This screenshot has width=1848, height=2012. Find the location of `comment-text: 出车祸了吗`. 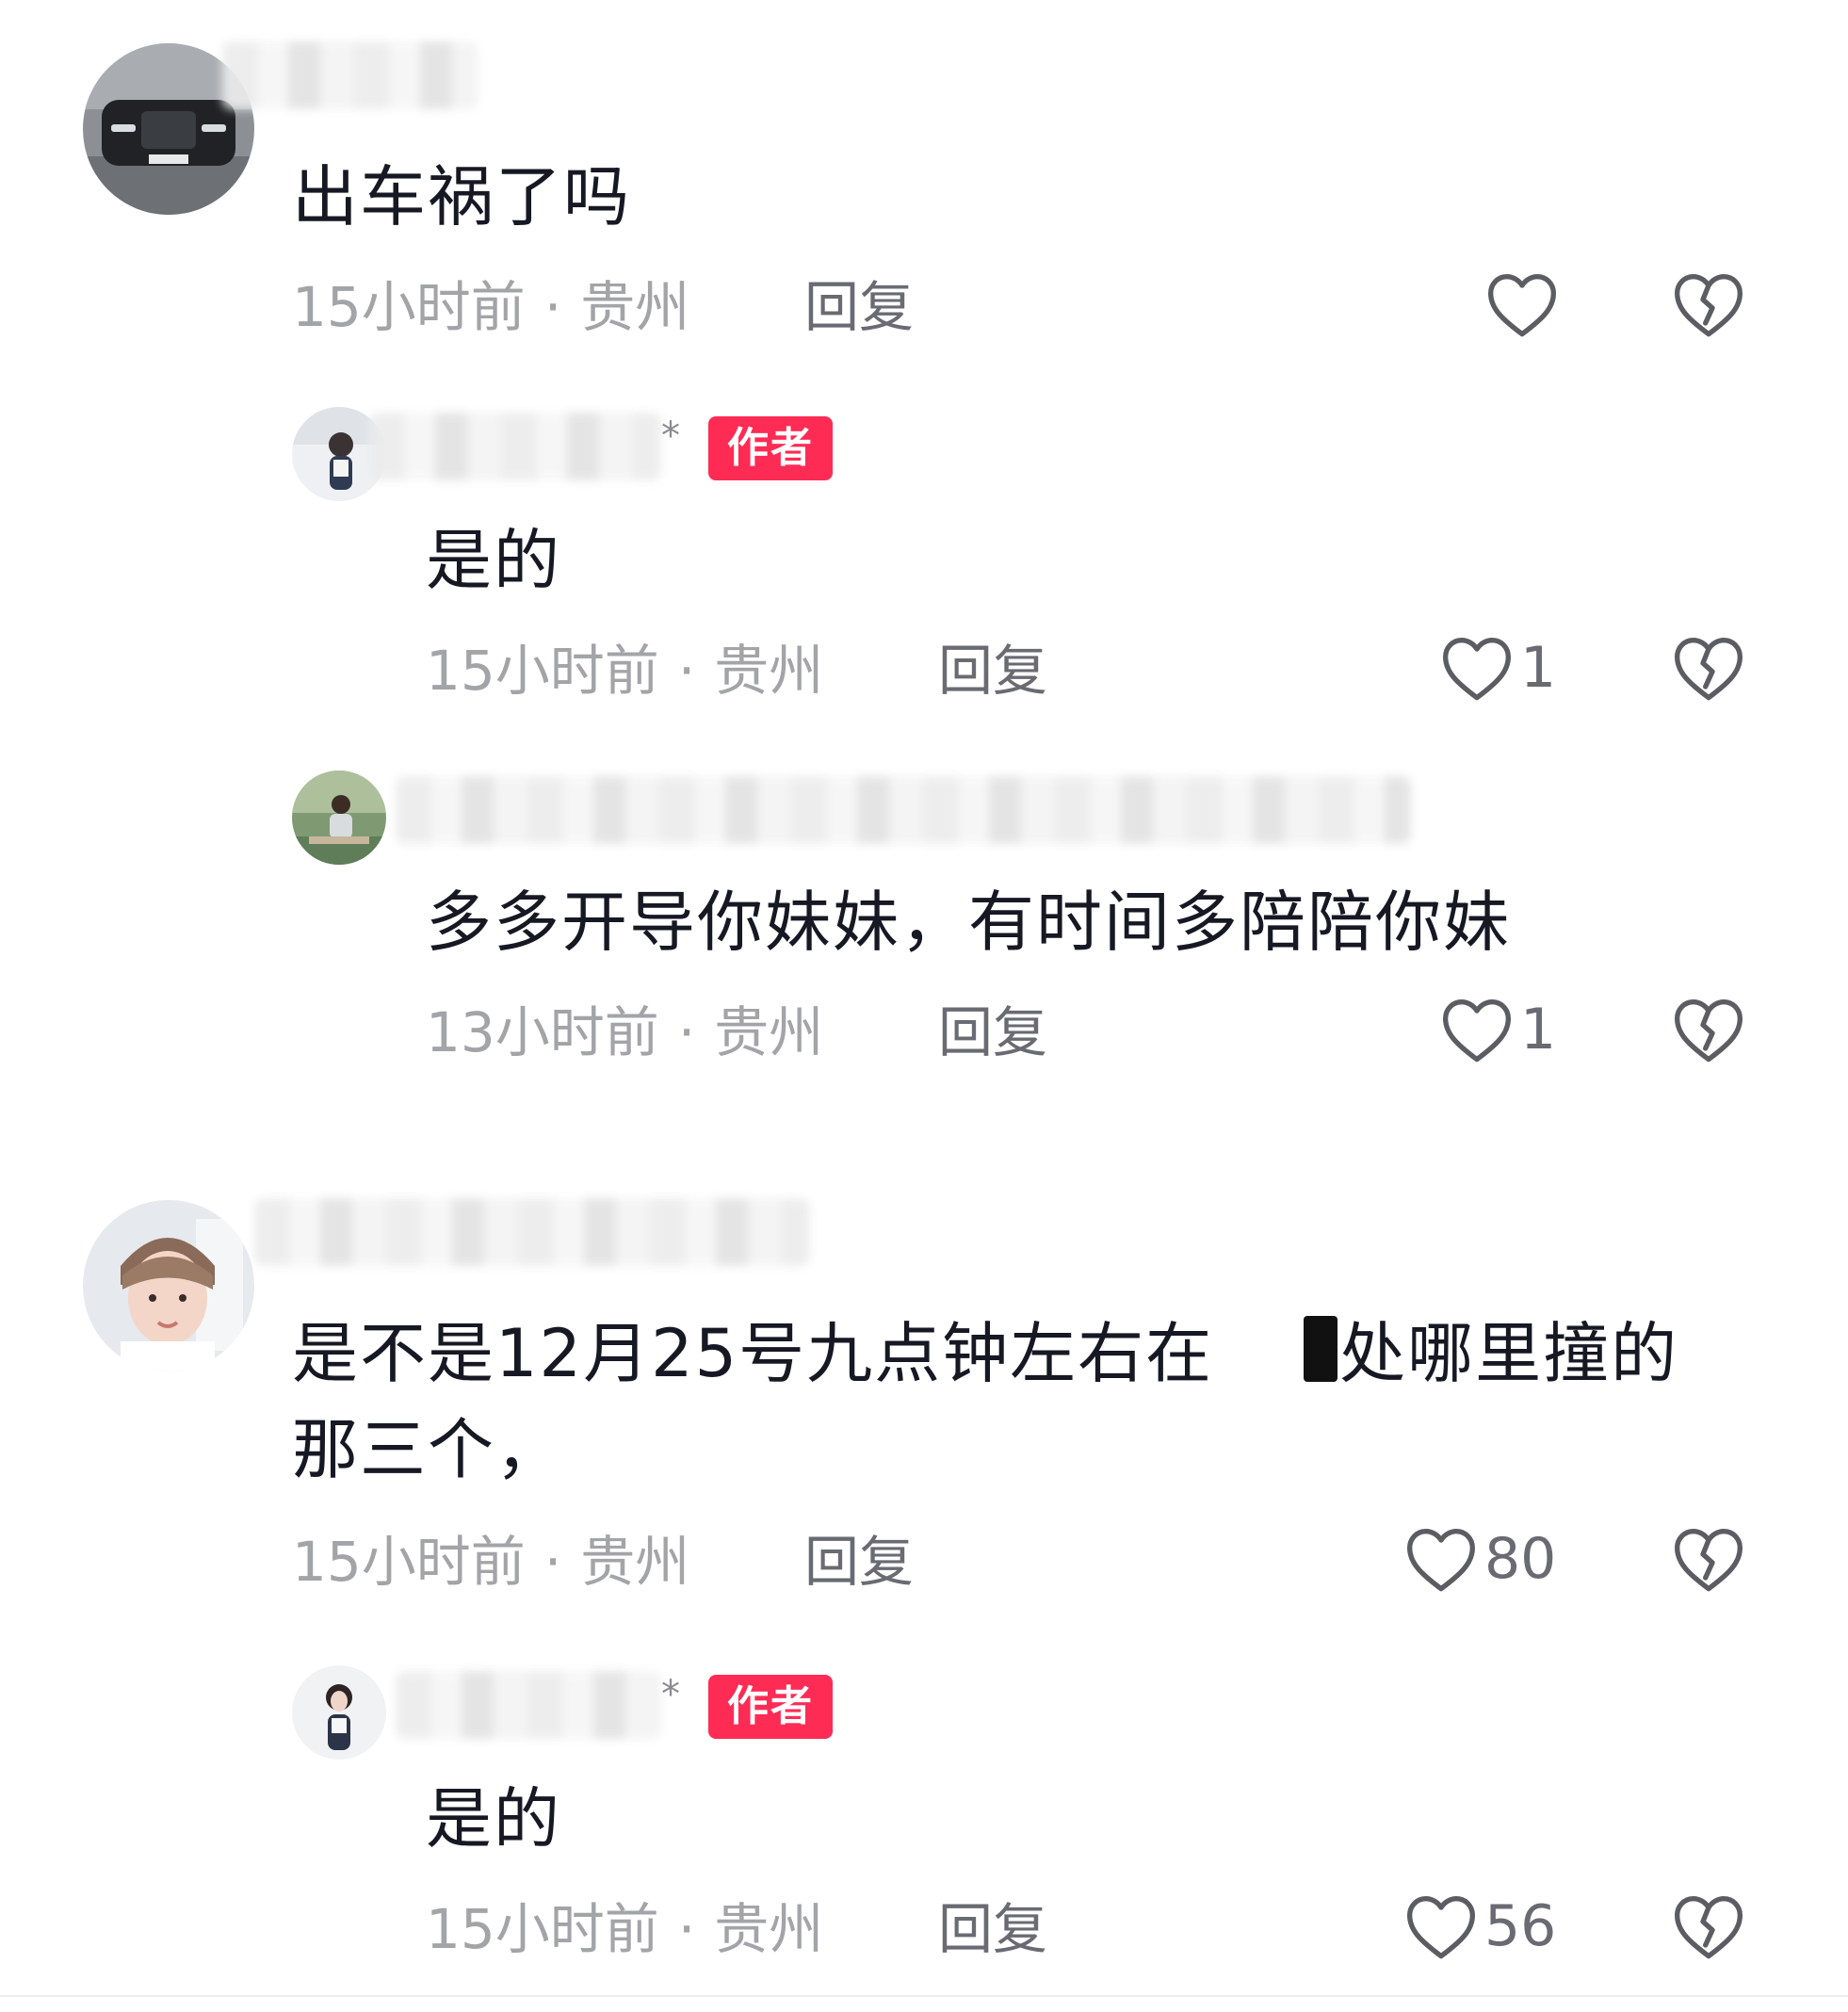

comment-text: 出车祸了吗 is located at coordinates (461, 196).